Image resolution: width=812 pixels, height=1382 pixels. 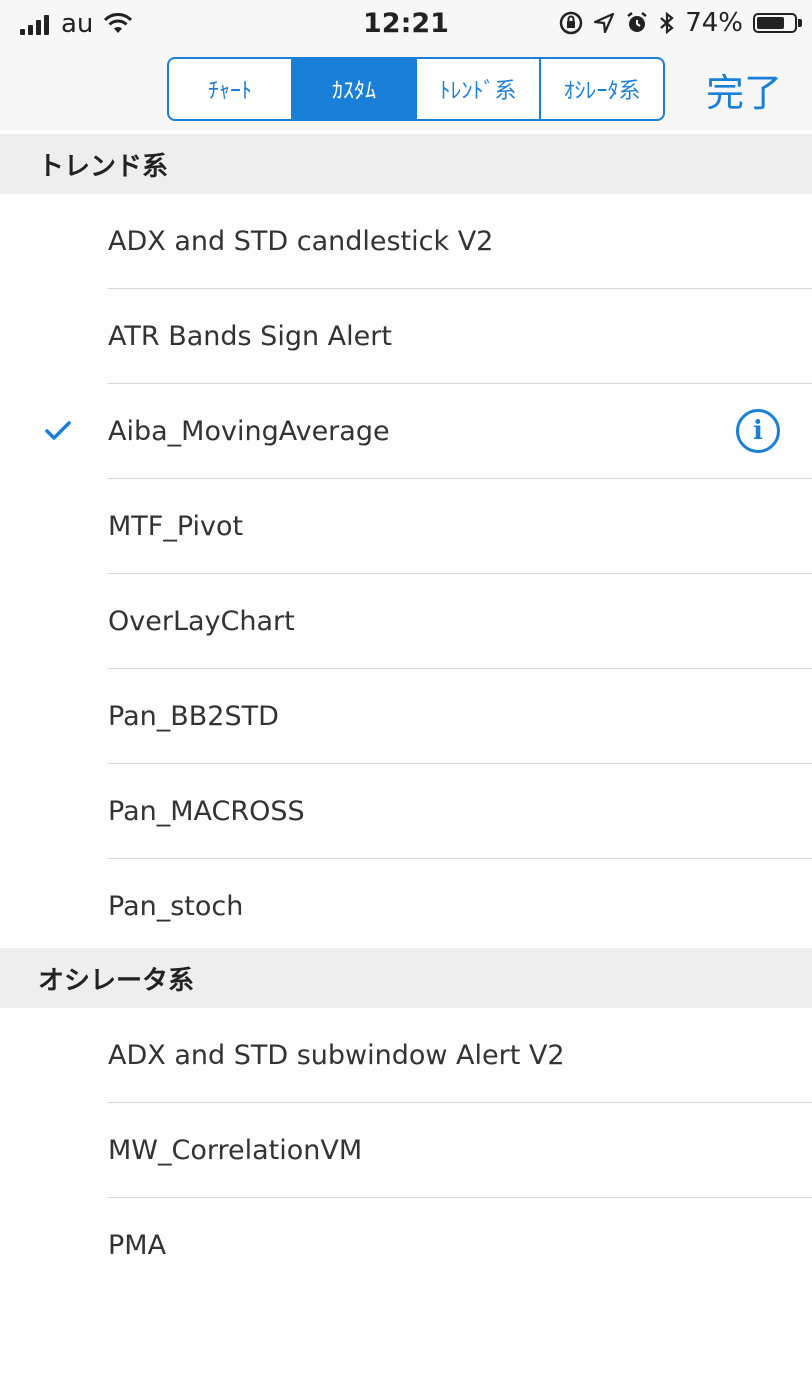 I want to click on item-label: MTF_Pivot, so click(x=176, y=526).